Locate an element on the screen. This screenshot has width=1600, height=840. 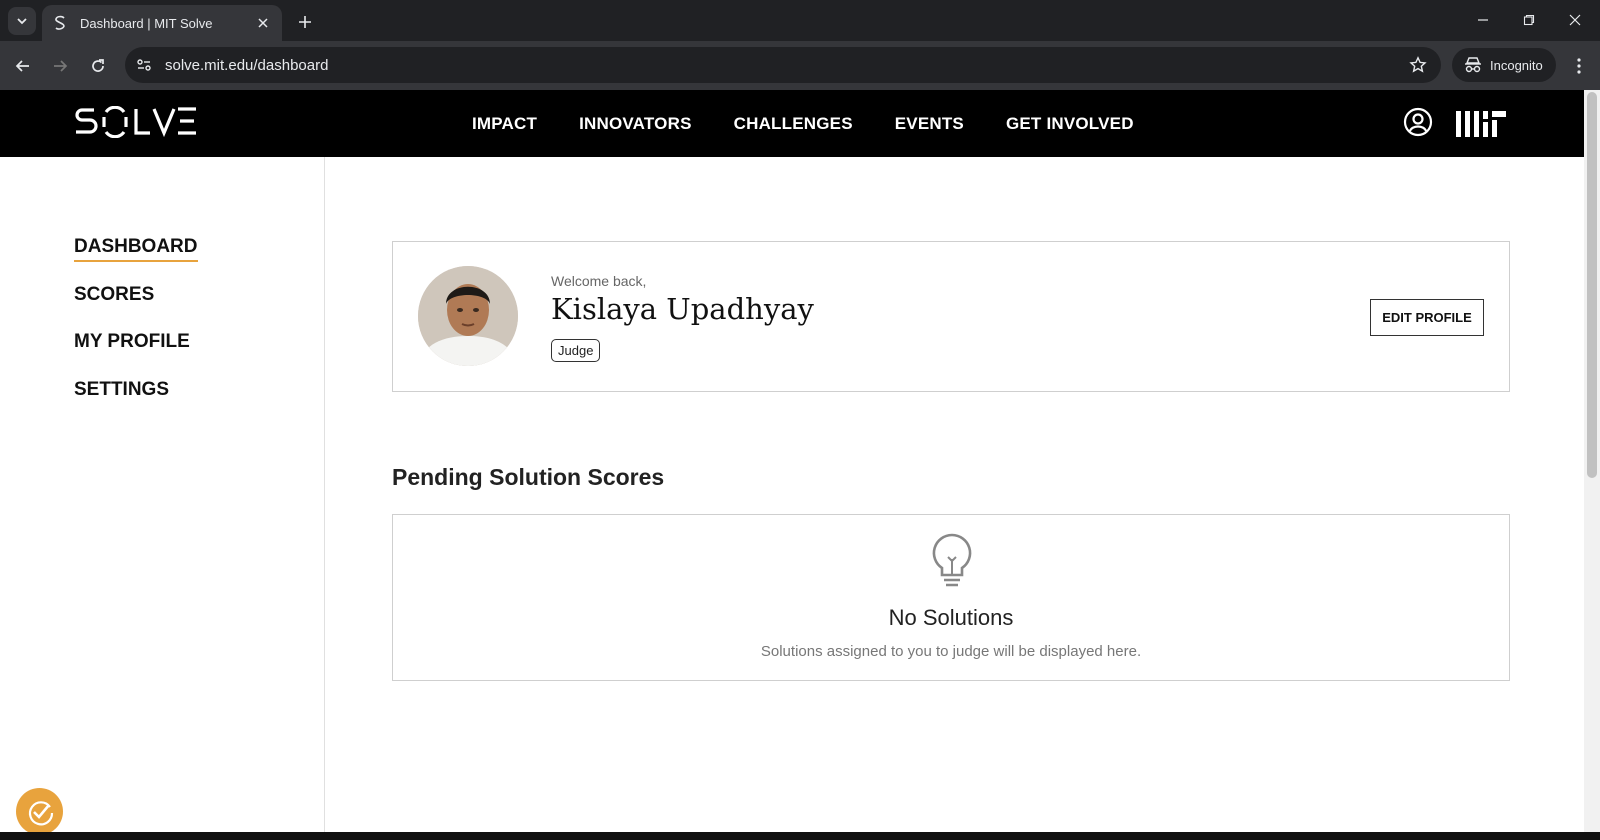
incognito-icon is located at coordinates (1473, 65).